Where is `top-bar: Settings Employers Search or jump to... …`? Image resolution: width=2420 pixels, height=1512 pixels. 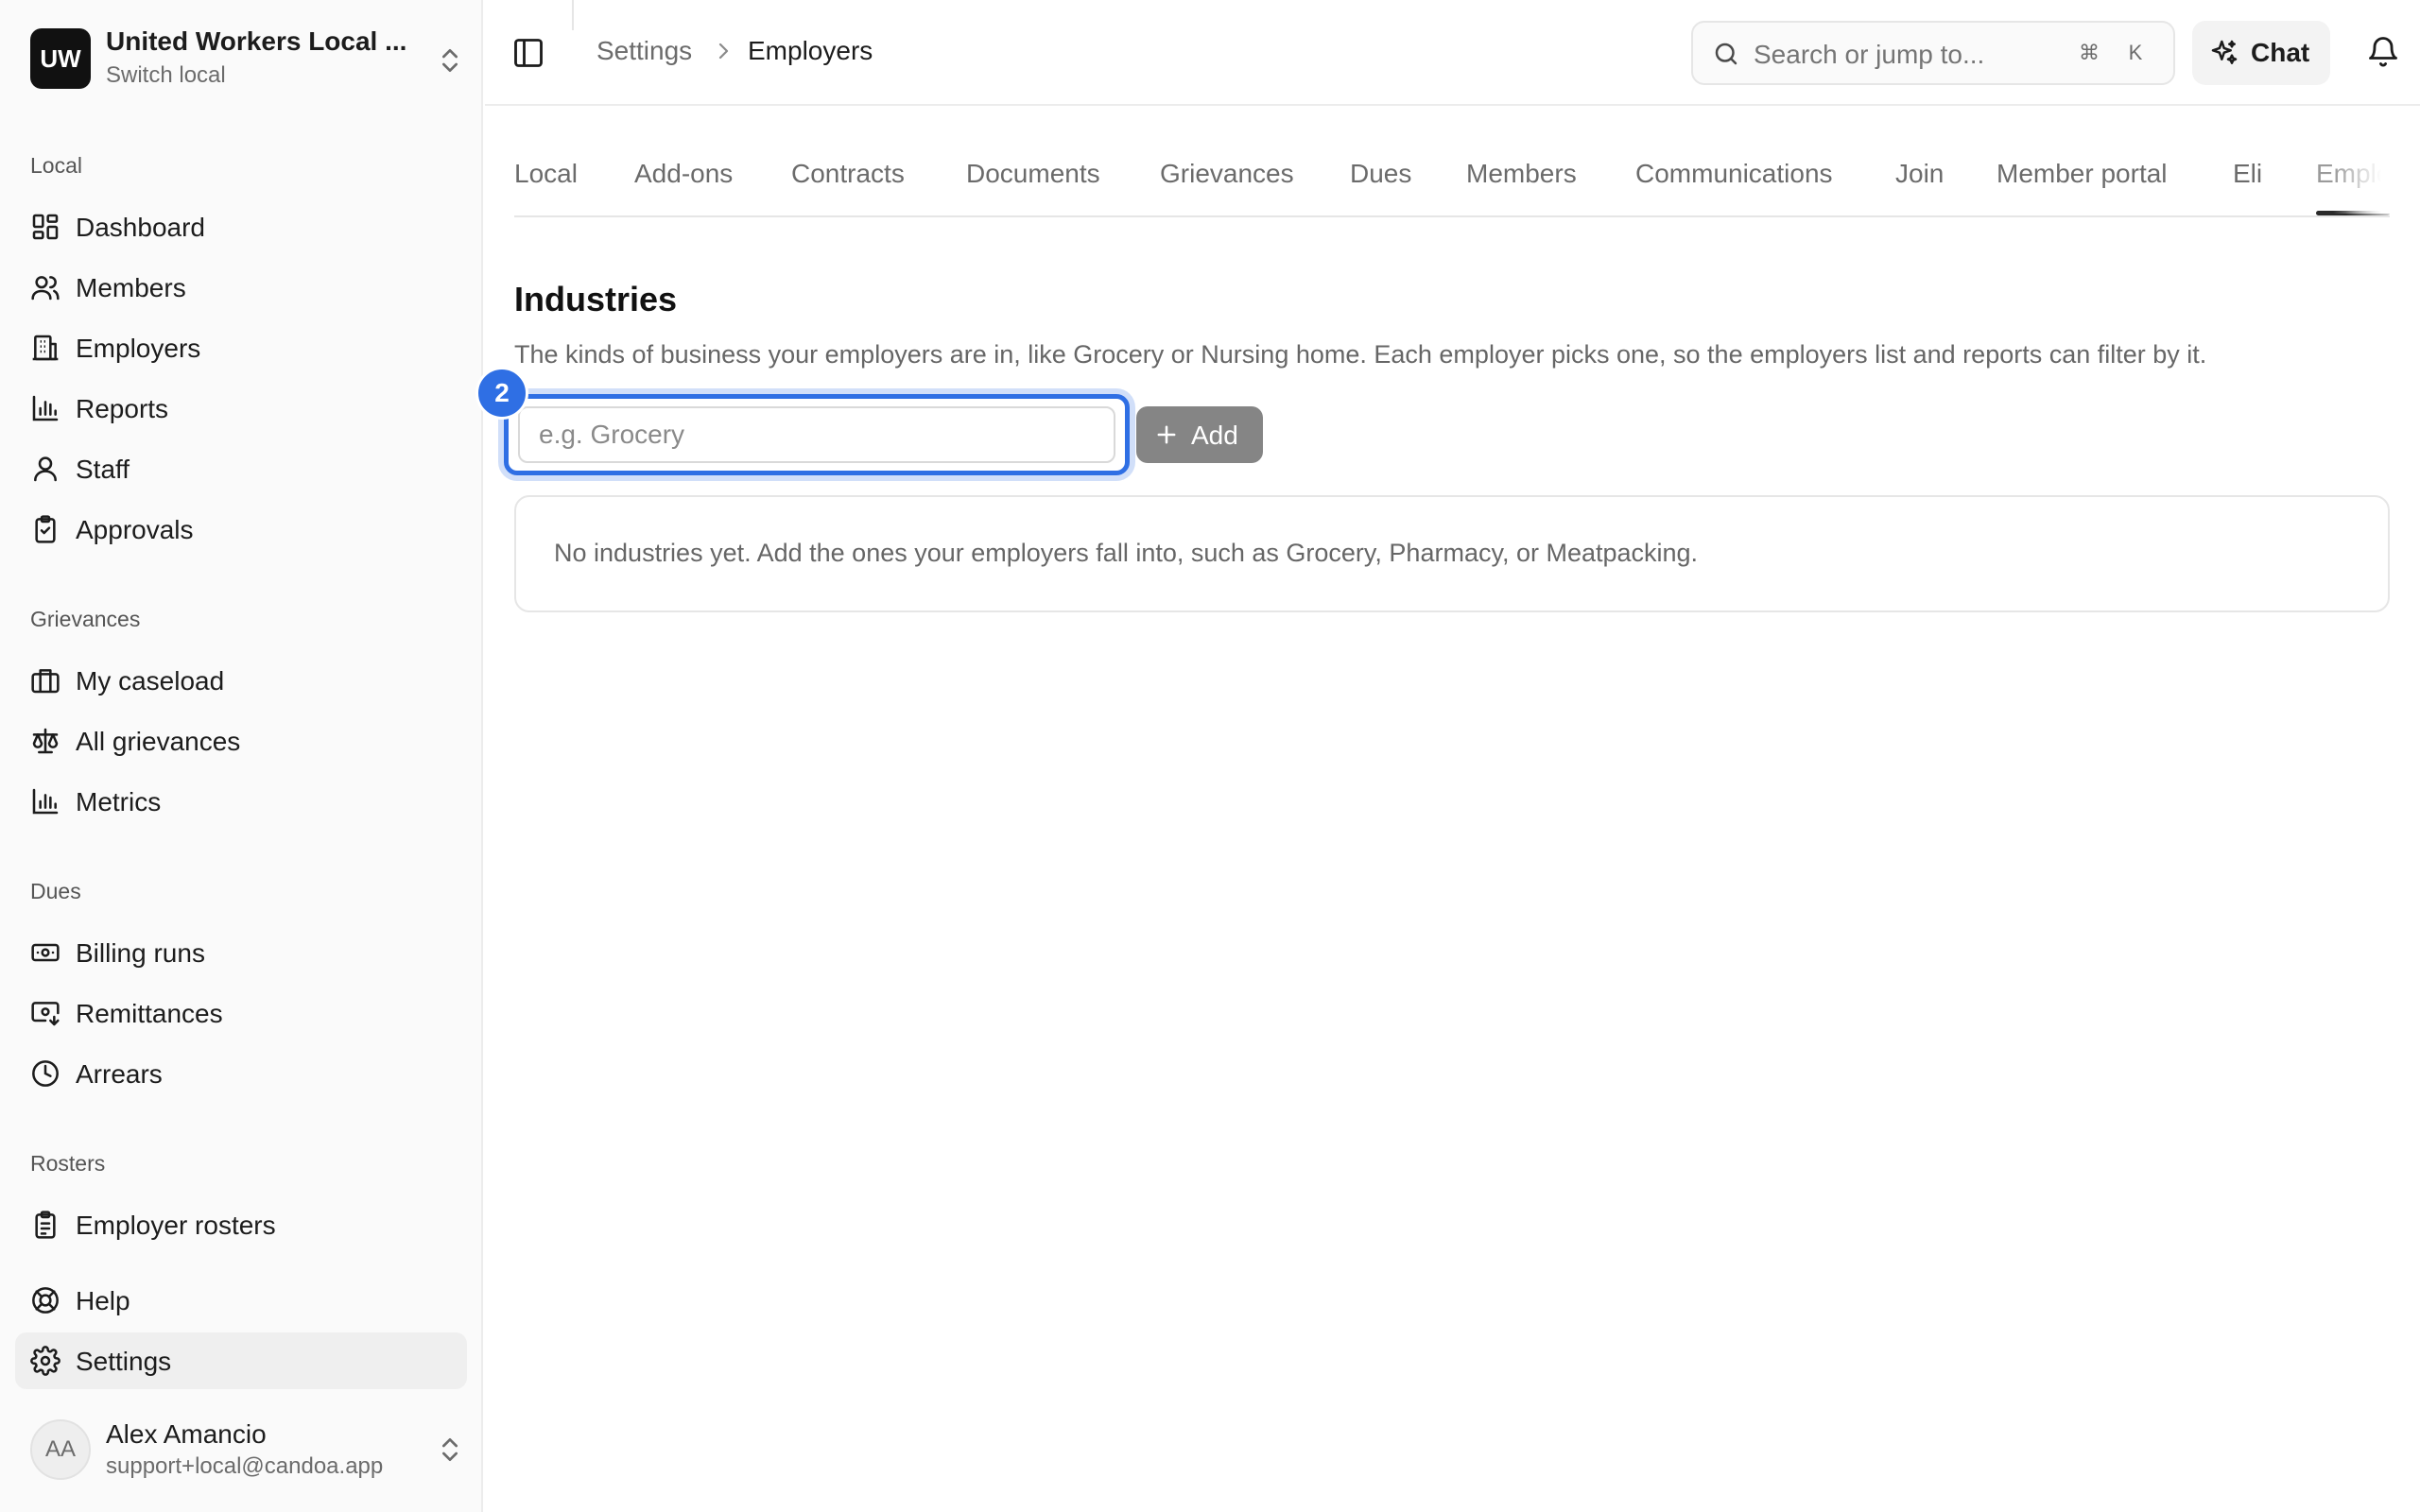
top-bar: Settings Employers Search or jump to... … is located at coordinates (1452, 53).